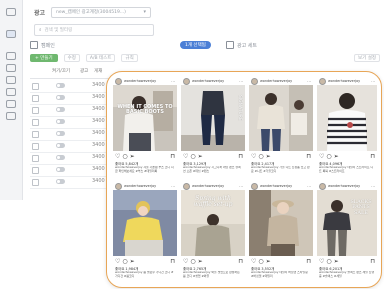 Image resolution: width=384 pixels, height=289 pixels. Describe the element at coordinates (11, 80) in the screenshot. I see `report-icon` at that location.